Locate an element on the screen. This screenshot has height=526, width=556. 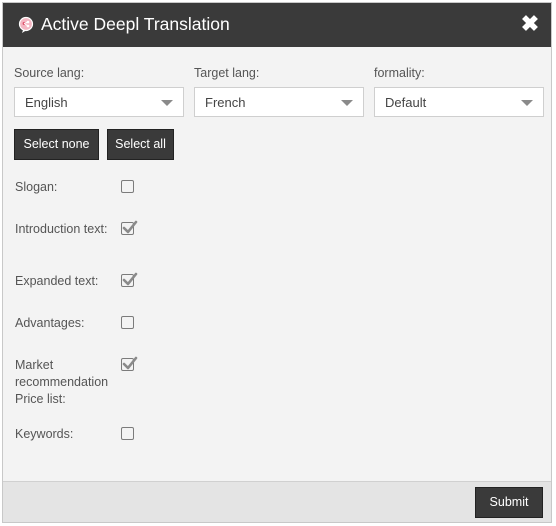
formality-value: Default is located at coordinates (406, 102).